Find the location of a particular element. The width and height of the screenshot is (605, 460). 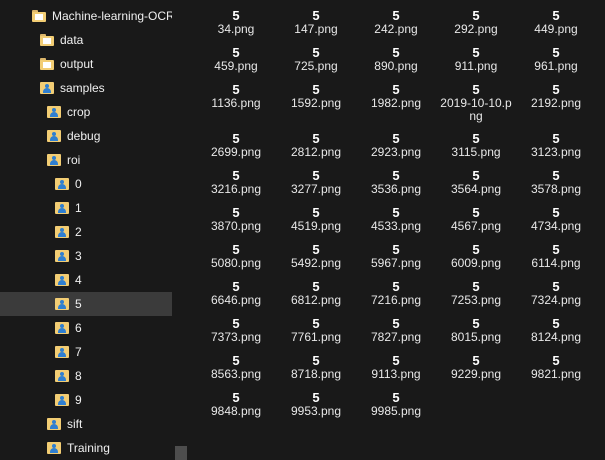

file-item: 5 3870.png is located at coordinates (236, 223).